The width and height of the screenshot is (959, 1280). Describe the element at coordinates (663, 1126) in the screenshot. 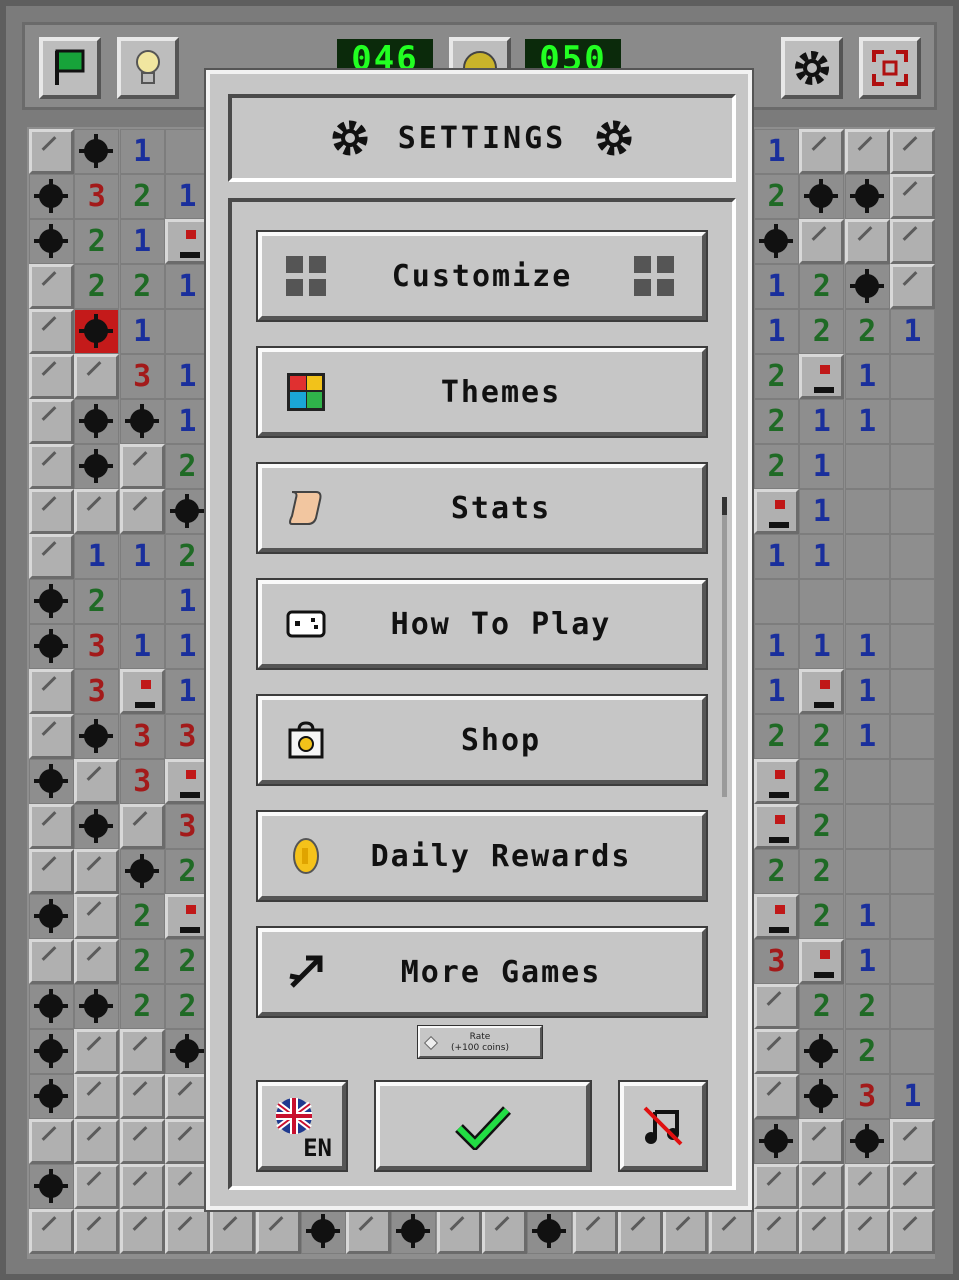

I see `music-toggle-button` at that location.